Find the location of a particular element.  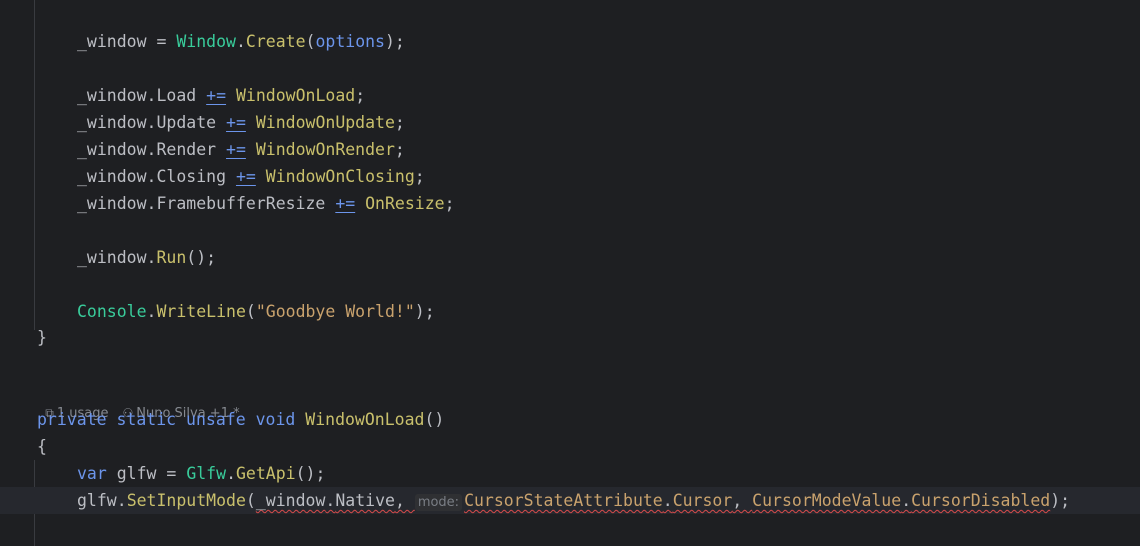

enum-member: Cursor is located at coordinates (703, 500).